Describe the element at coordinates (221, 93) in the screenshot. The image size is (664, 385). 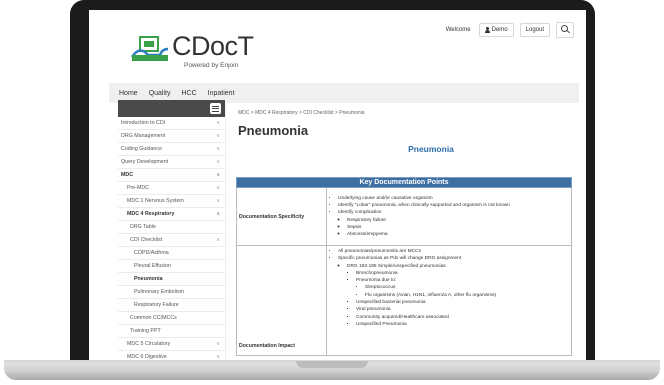
I see `nav-inpatient: Inpatient` at that location.